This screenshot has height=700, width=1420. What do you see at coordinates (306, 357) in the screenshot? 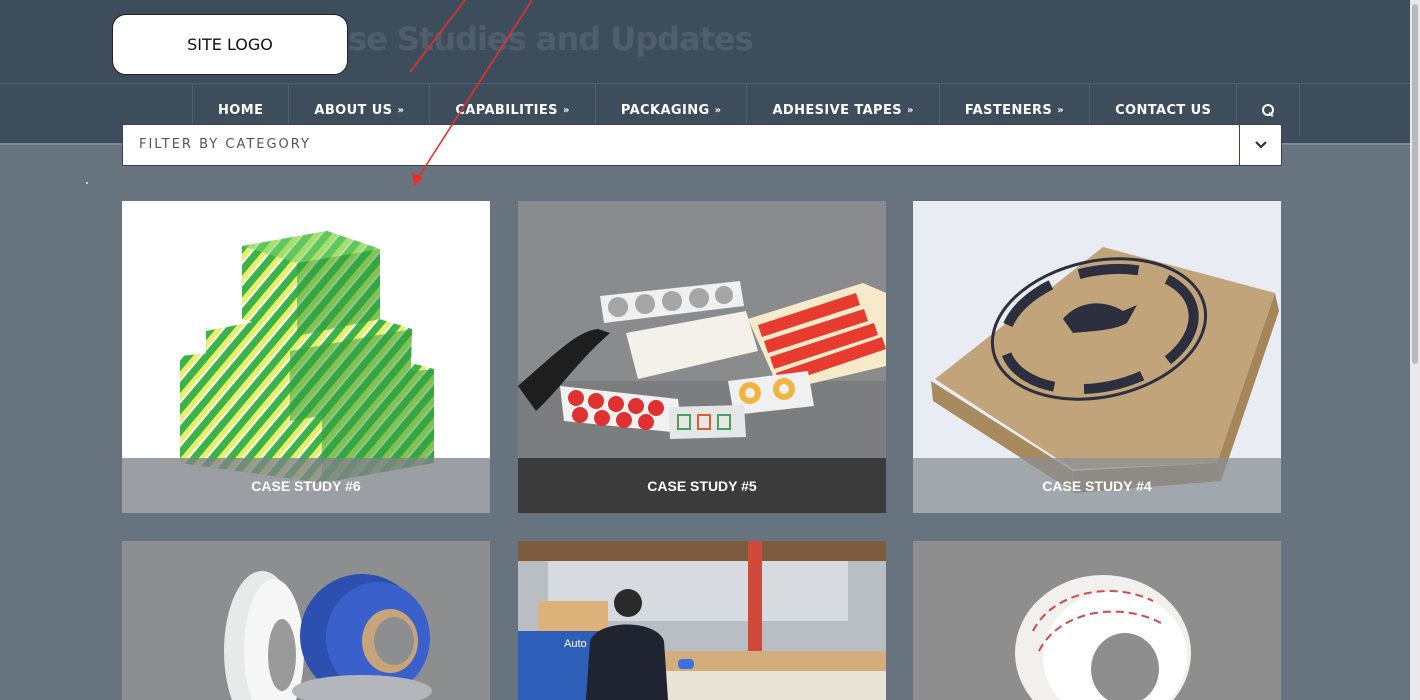
I see `case-study-card: CASE STUDY #6` at bounding box center [306, 357].